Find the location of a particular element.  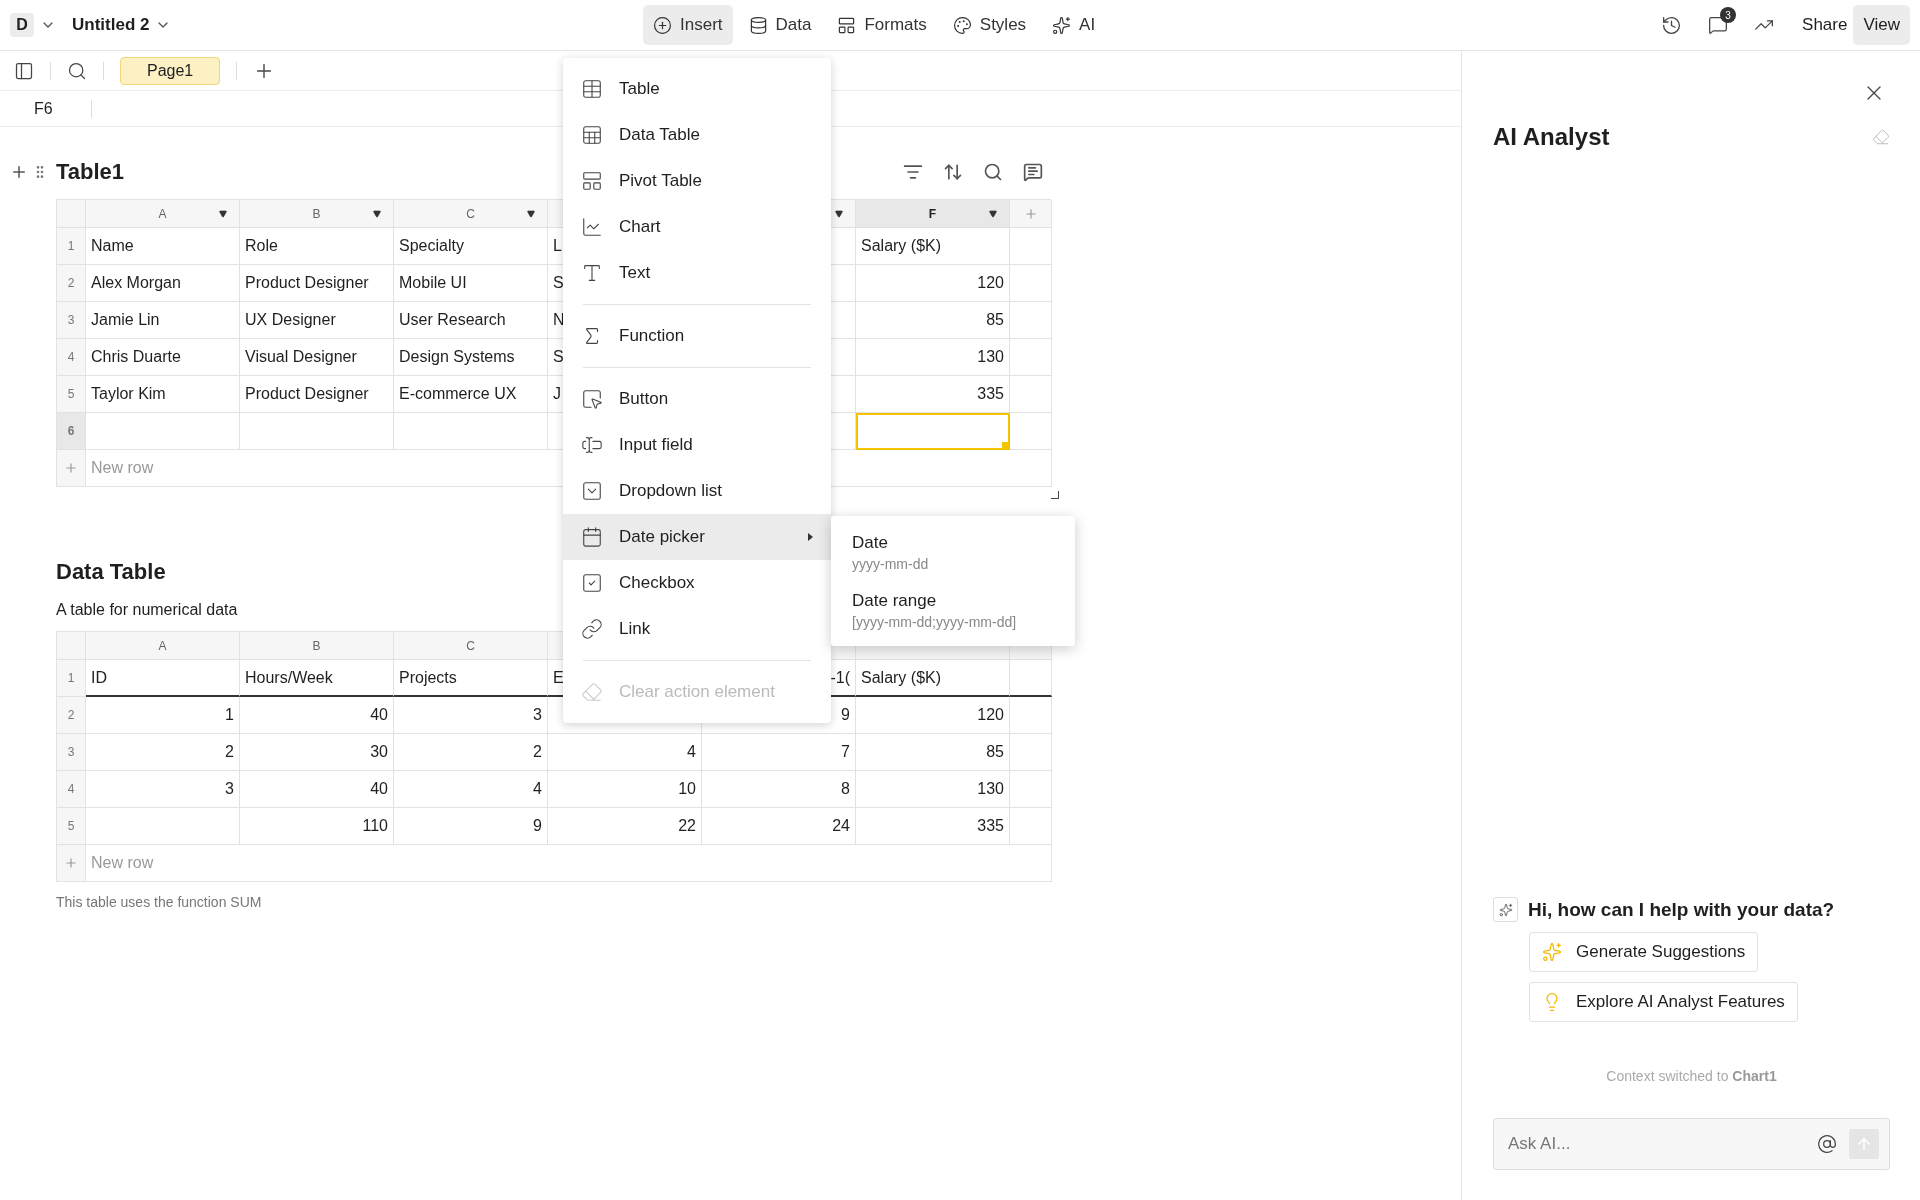

table-title: Table1 is located at coordinates (90, 172).